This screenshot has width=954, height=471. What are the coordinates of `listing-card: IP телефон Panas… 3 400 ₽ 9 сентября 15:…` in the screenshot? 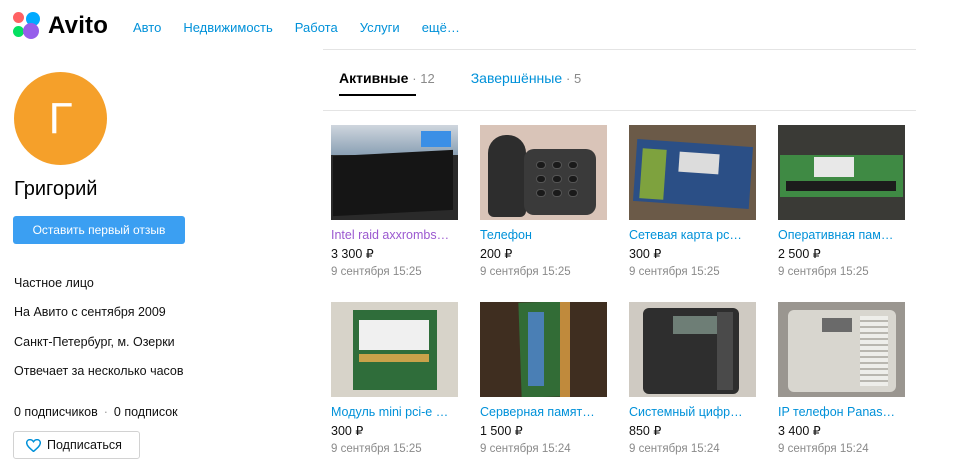 It's located at (842, 378).